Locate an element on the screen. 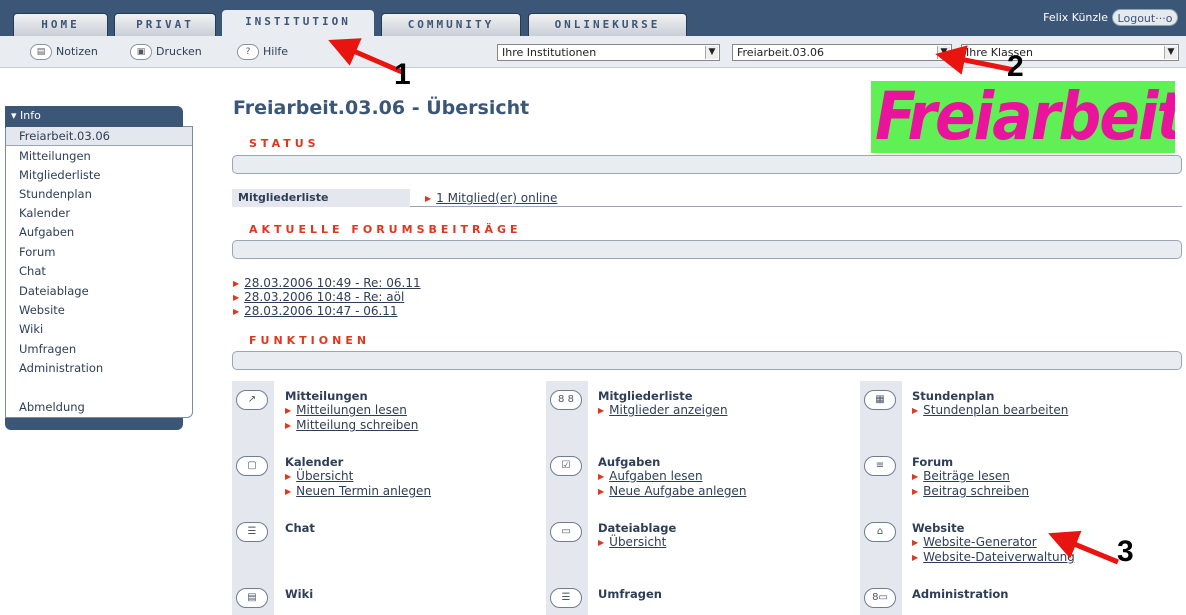 The width and height of the screenshot is (1186, 615). annotation-number: 2 is located at coordinates (1015, 66).